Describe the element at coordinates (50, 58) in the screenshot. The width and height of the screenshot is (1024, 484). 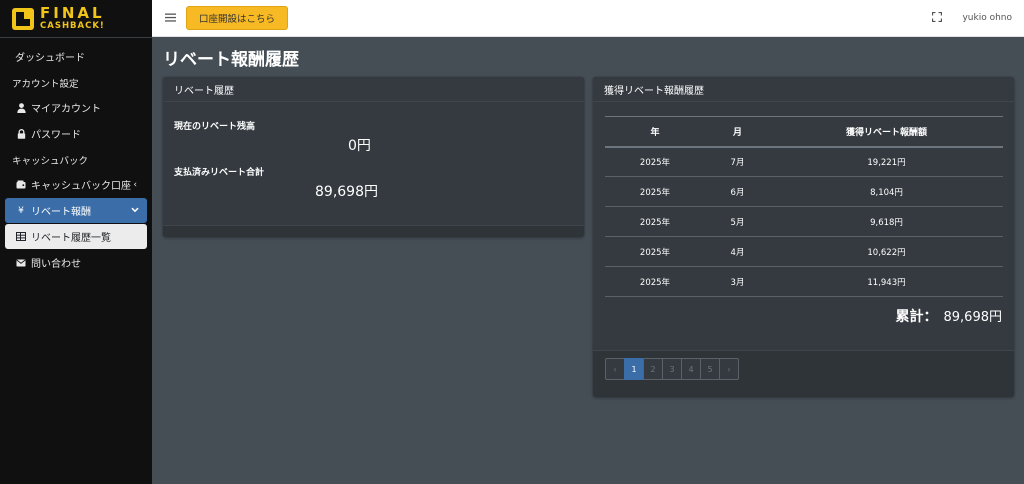
I see `sidebar-item-label: ダッシュボード` at that location.